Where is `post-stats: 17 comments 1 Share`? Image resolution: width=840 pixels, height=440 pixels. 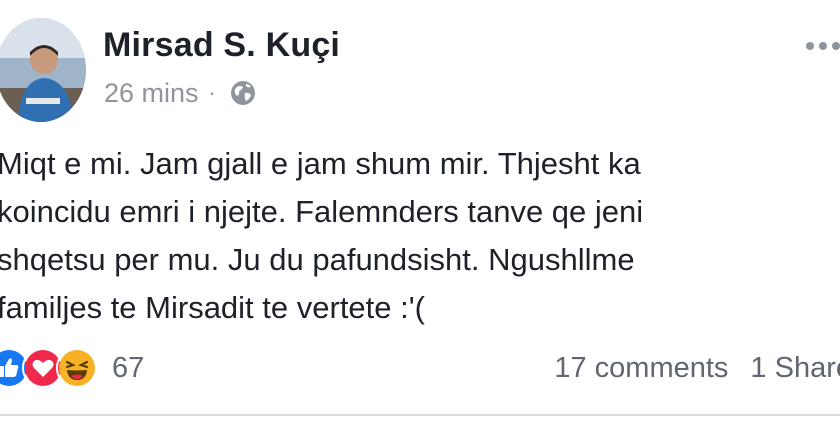
post-stats: 17 comments 1 Share is located at coordinates (697, 368).